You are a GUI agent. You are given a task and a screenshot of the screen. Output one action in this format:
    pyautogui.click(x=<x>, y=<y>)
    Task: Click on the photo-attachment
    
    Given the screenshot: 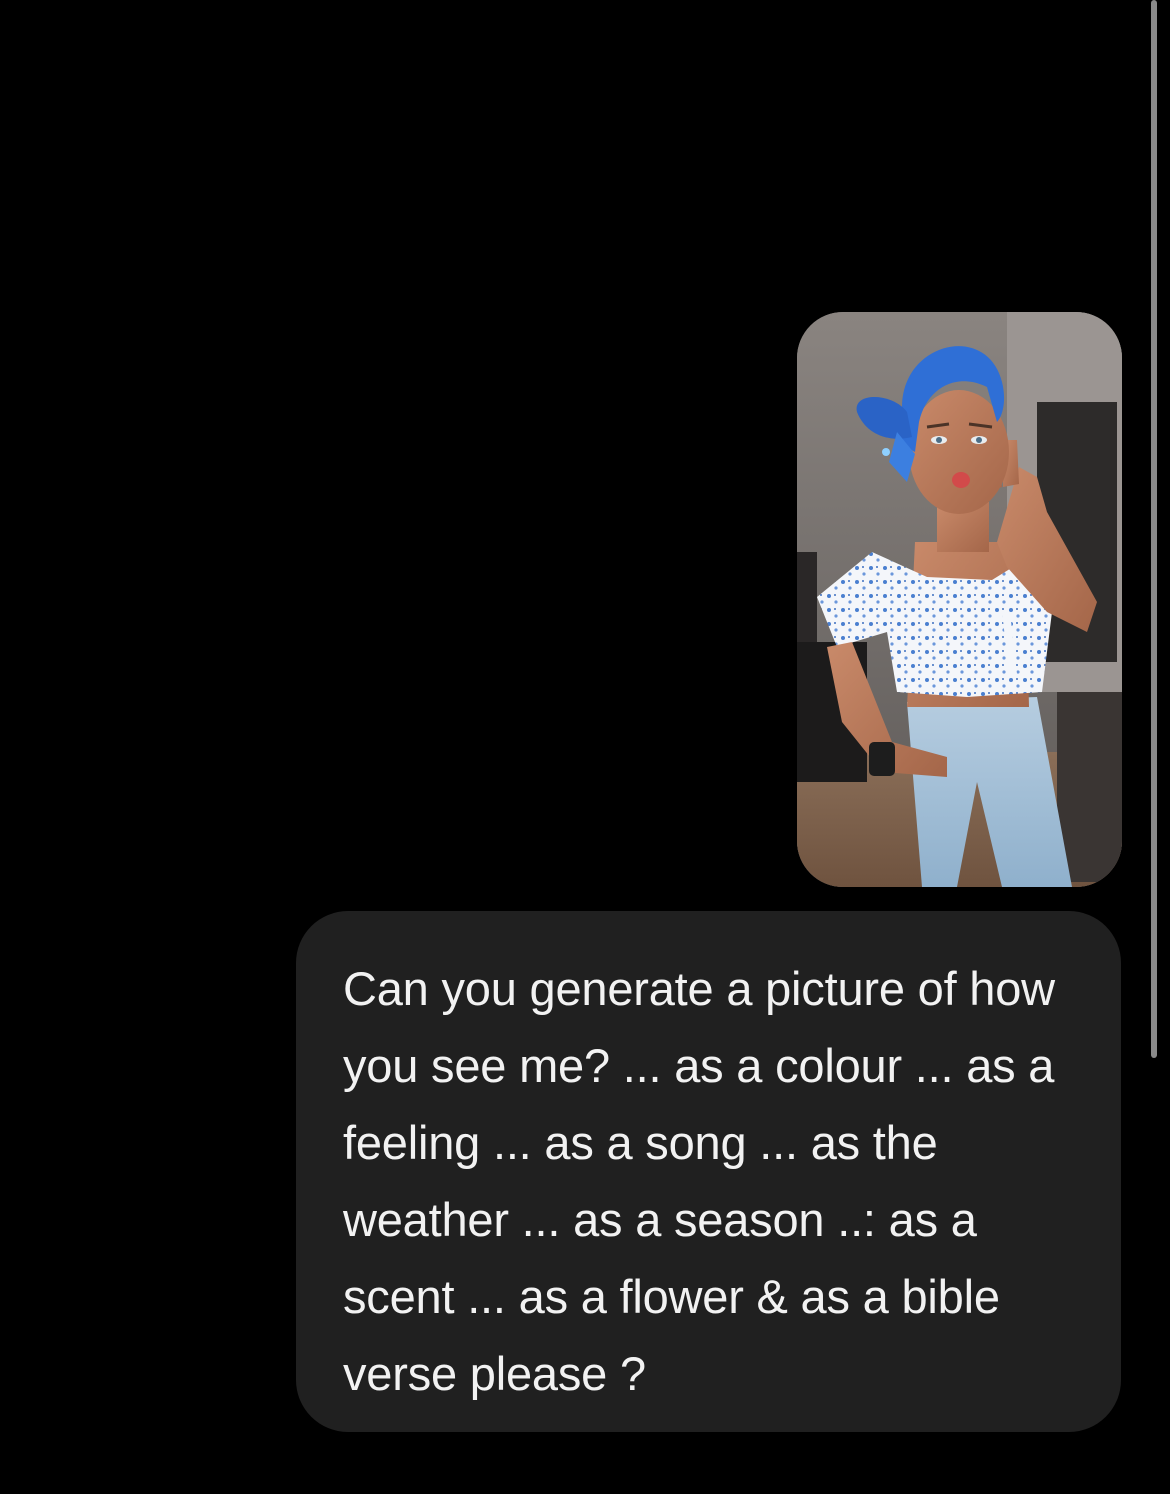 What is the action you would take?
    pyautogui.click(x=959, y=599)
    